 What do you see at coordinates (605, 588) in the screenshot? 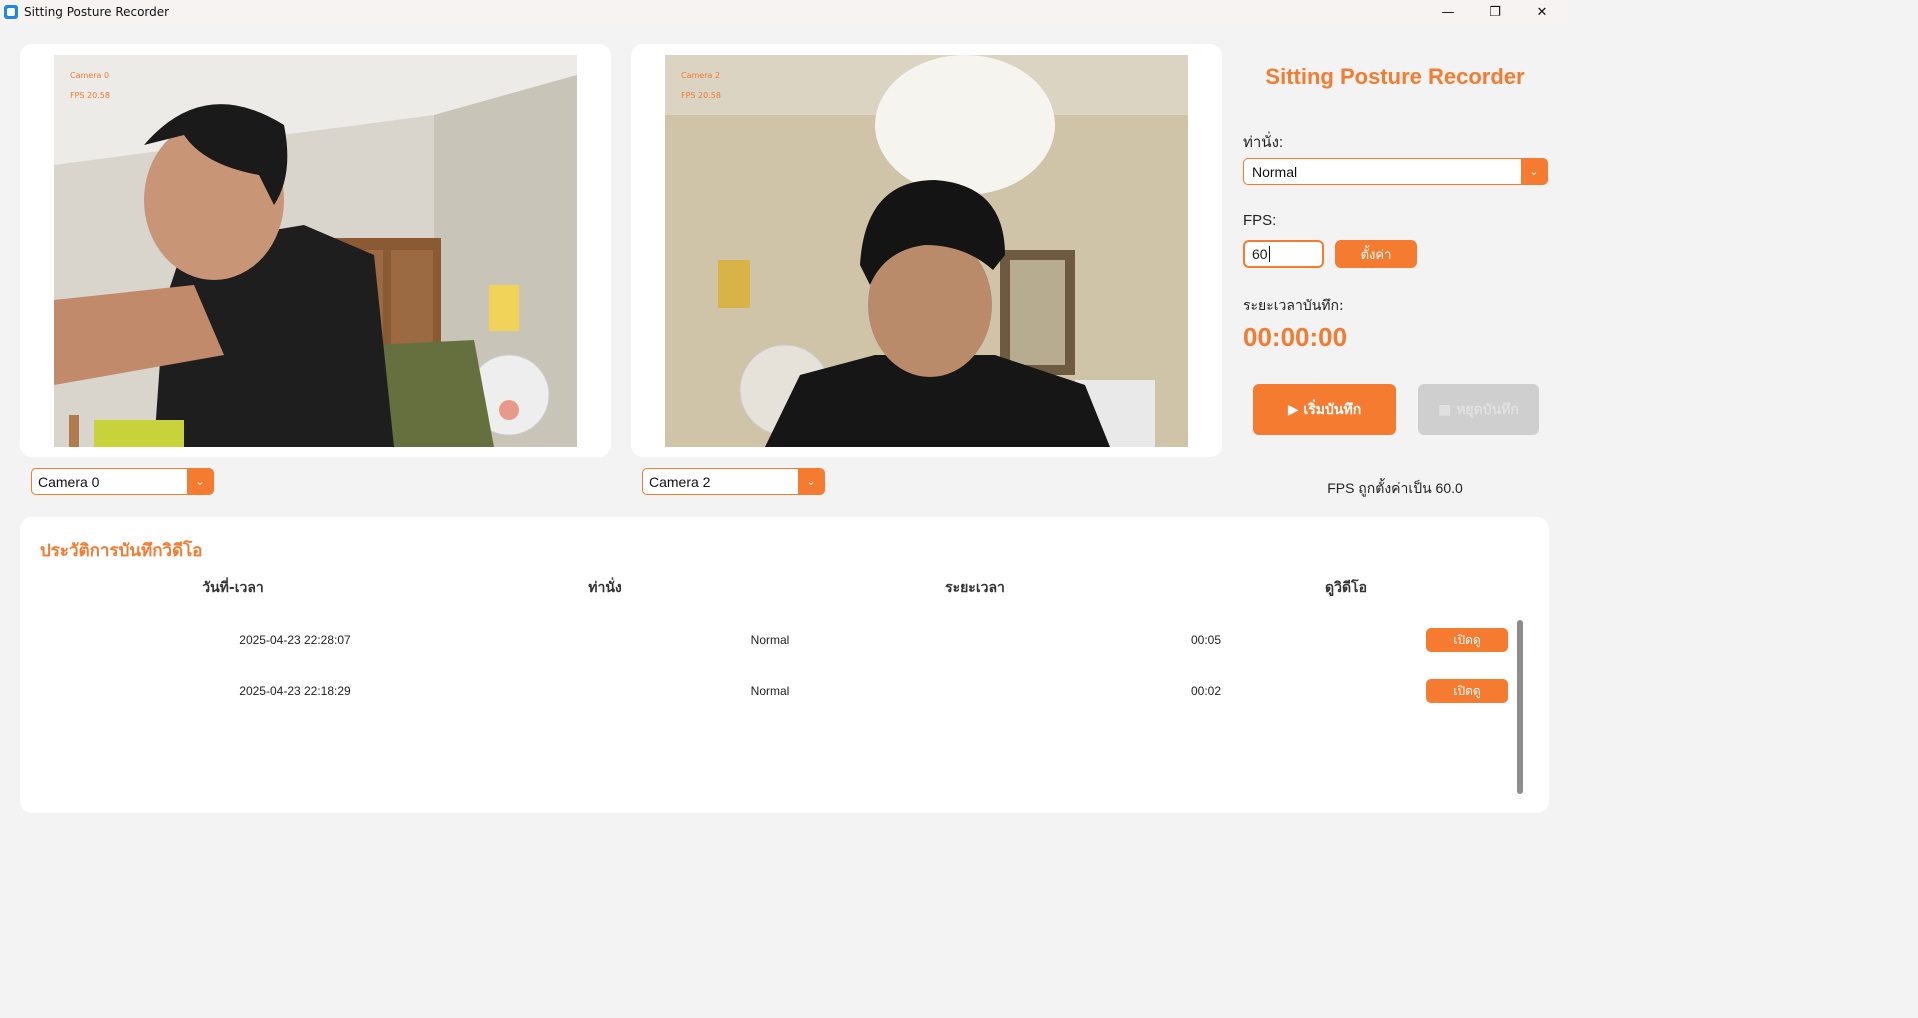
I see `column-posture: ท่านั่ง` at bounding box center [605, 588].